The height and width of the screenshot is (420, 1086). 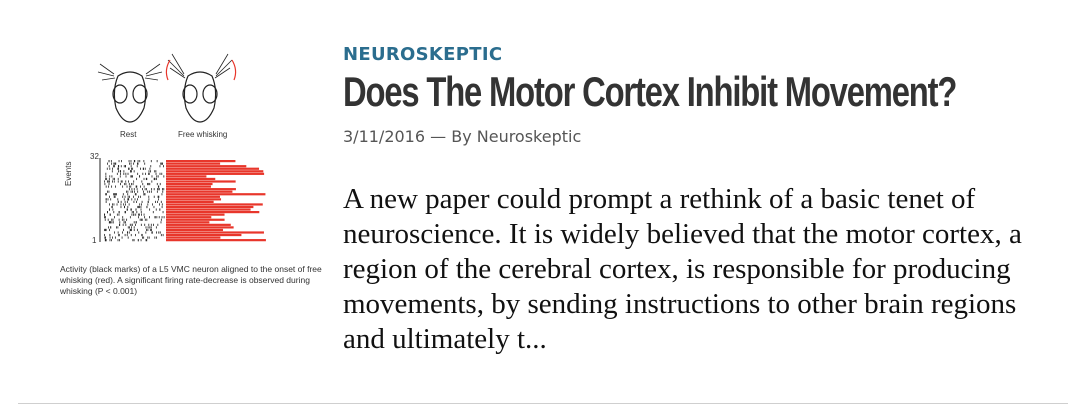 I want to click on section-label: NEUROSKEPTIC, so click(x=422, y=54).